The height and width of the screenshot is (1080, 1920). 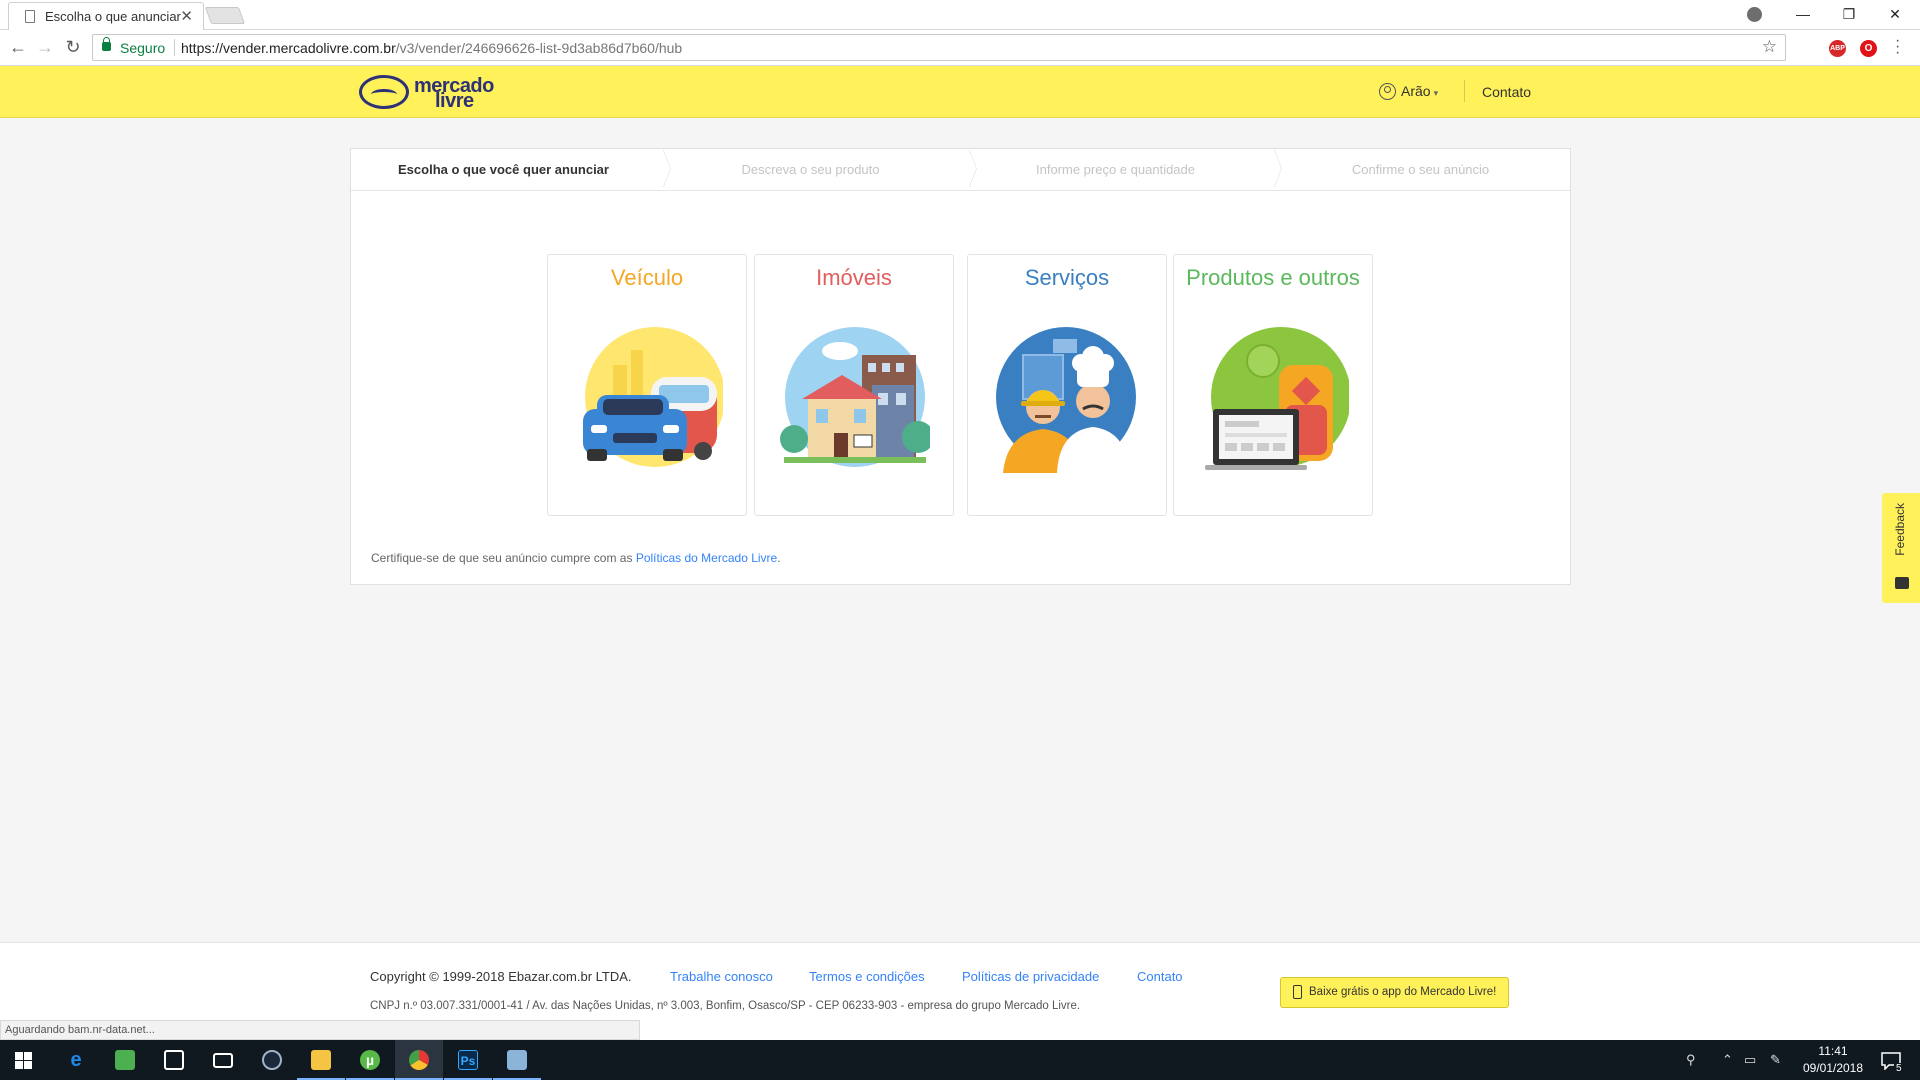 What do you see at coordinates (653, 397) in the screenshot?
I see `car-icon` at bounding box center [653, 397].